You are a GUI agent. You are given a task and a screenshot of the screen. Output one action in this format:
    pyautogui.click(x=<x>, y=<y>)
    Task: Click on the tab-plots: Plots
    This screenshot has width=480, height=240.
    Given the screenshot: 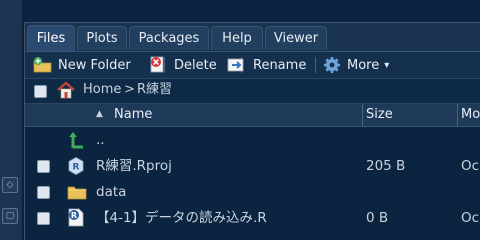 What is the action you would take?
    pyautogui.click(x=102, y=38)
    